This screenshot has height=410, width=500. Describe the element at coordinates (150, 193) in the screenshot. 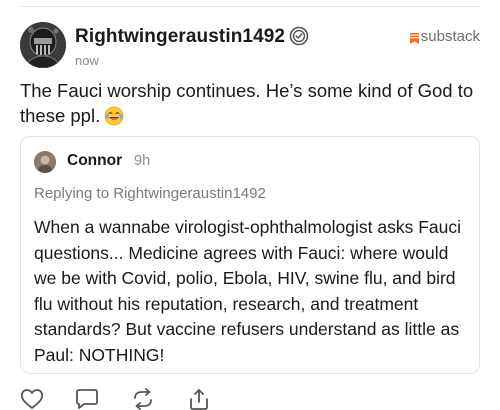

I see `replying-to-label: Replying to Rightwingeraustin1492` at that location.